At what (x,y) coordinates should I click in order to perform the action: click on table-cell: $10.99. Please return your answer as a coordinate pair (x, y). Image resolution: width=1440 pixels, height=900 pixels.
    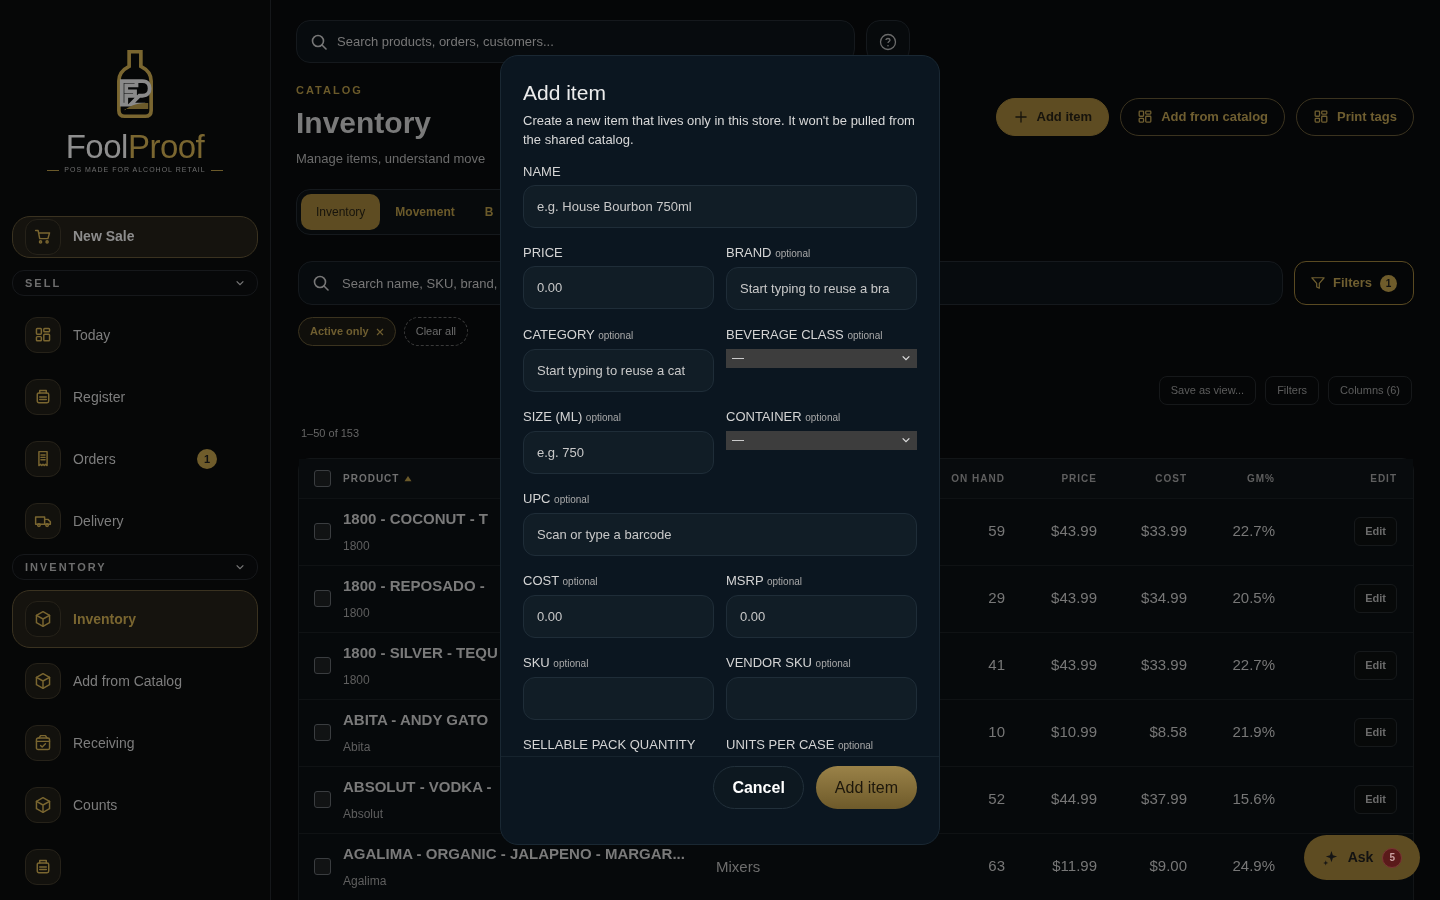
    Looking at the image, I should click on (1074, 732).